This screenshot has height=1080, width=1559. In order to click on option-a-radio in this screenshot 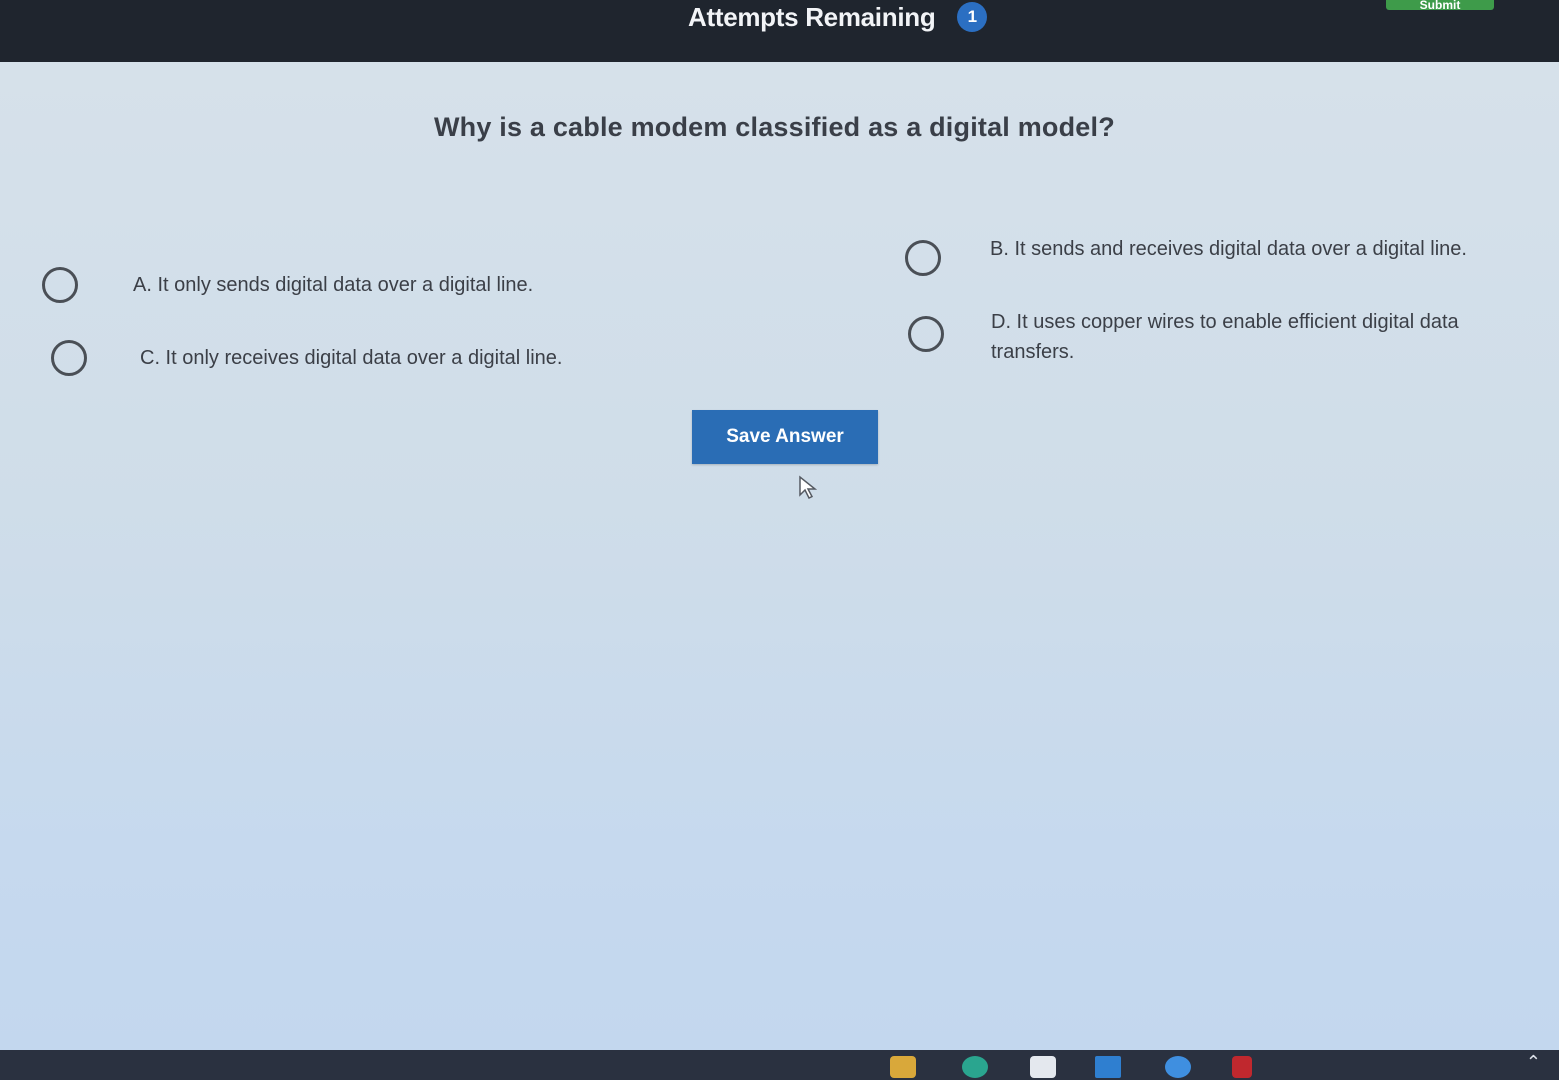, I will do `click(60, 285)`.